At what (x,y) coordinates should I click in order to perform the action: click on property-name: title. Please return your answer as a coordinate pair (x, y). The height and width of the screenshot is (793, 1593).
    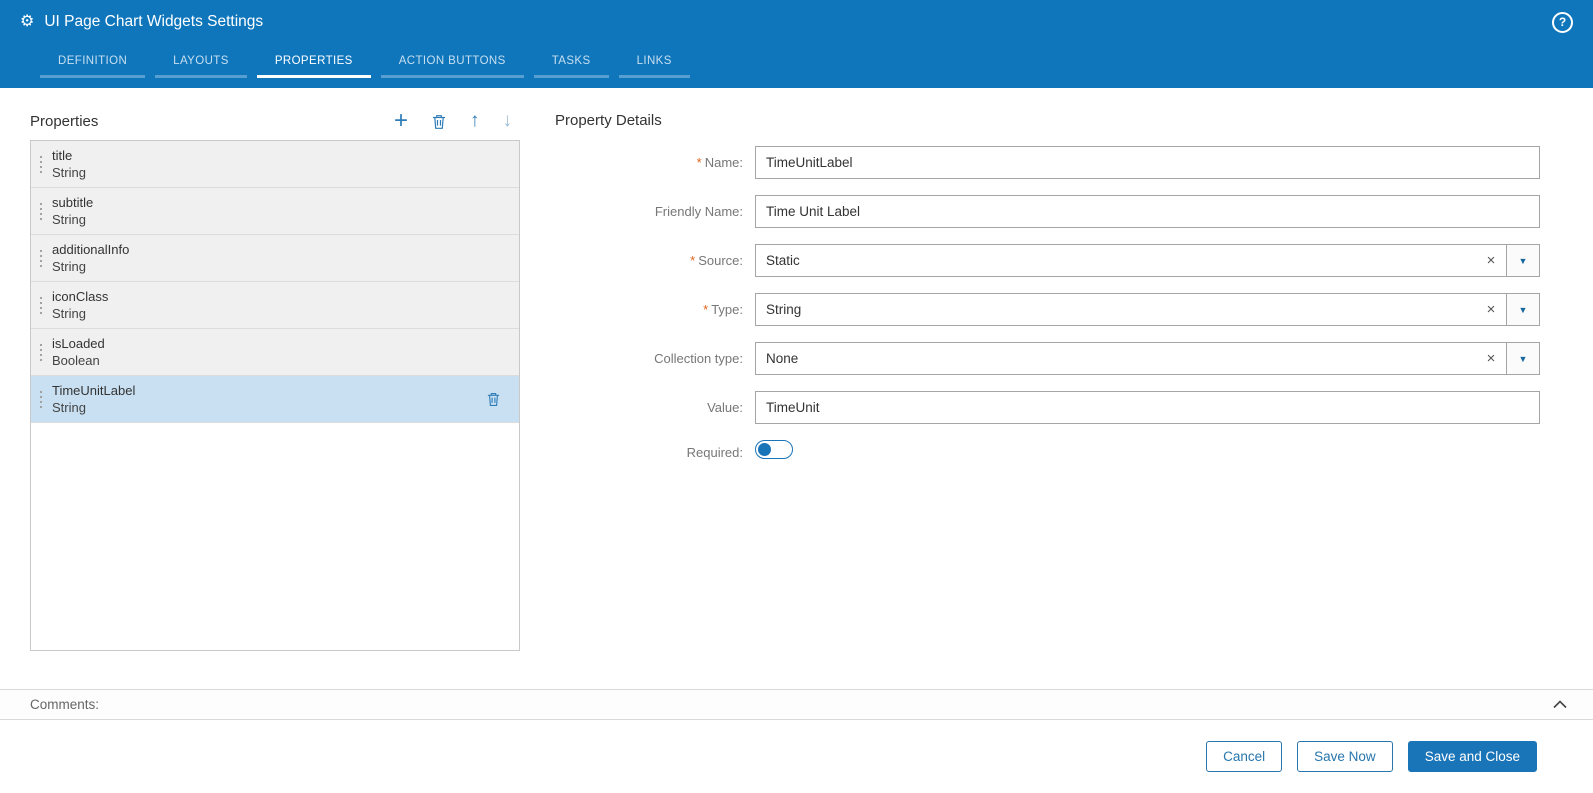
    Looking at the image, I should click on (62, 155).